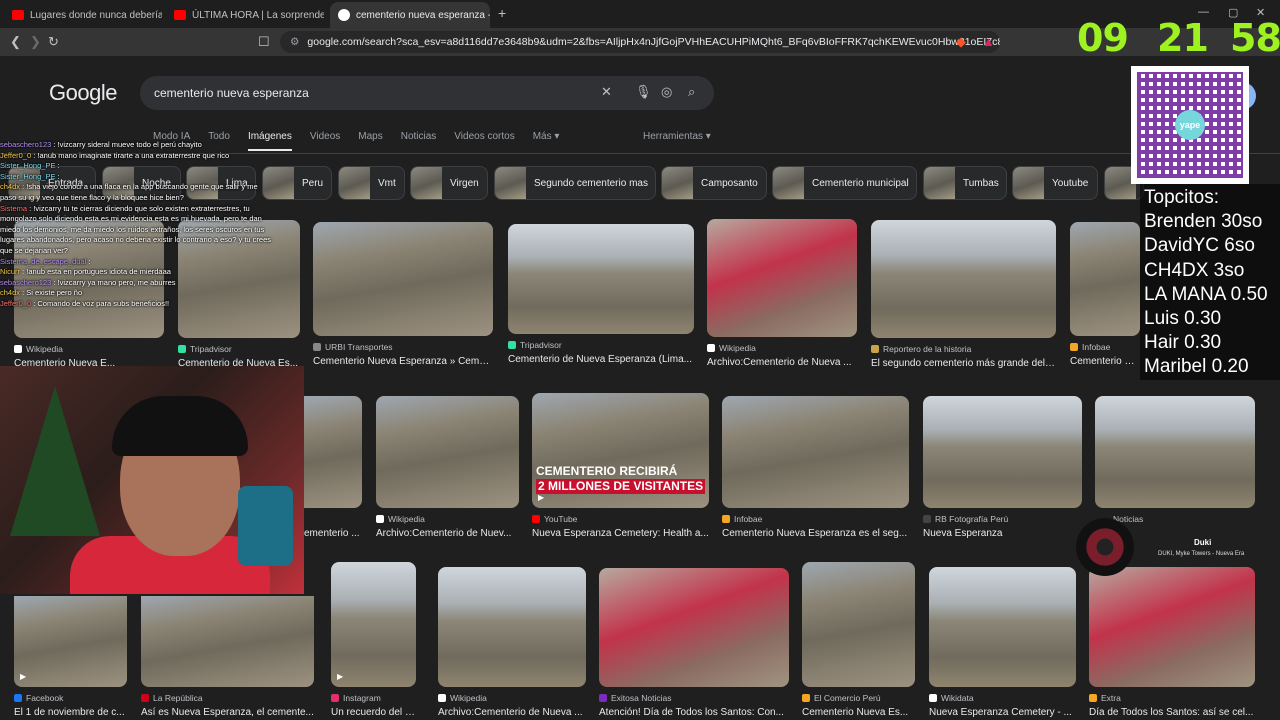 This screenshot has width=1280, height=720. Describe the element at coordinates (965, 183) in the screenshot. I see `chip-tumbas: Tumbas` at that location.